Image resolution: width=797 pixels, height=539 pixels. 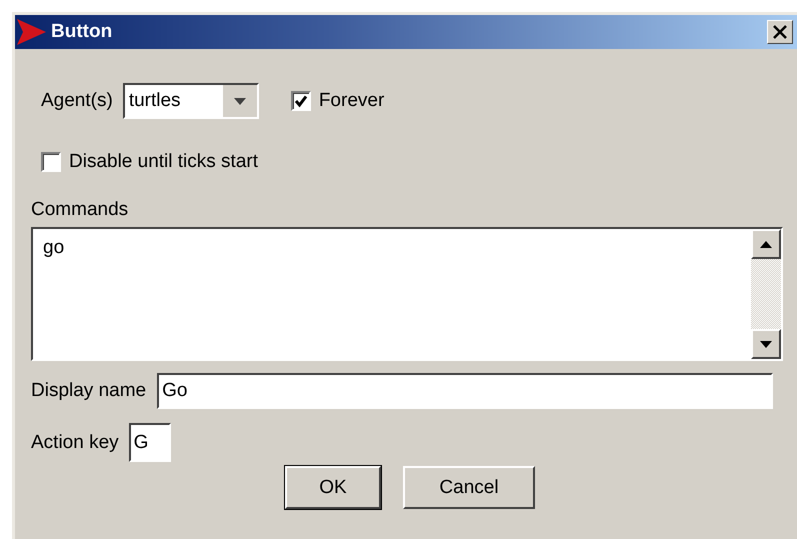 What do you see at coordinates (88, 391) in the screenshot?
I see `display-name-label: Display name` at bounding box center [88, 391].